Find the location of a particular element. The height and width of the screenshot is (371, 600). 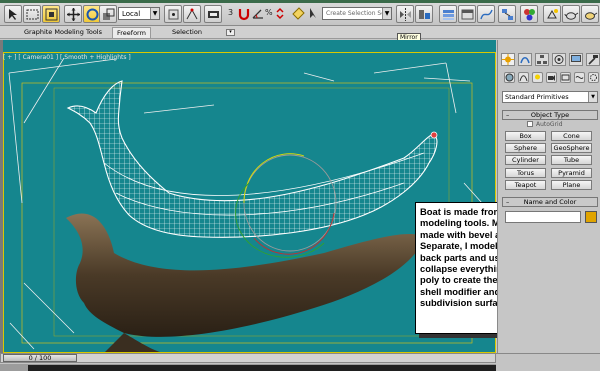

hierarchy-icon is located at coordinates (542, 59).